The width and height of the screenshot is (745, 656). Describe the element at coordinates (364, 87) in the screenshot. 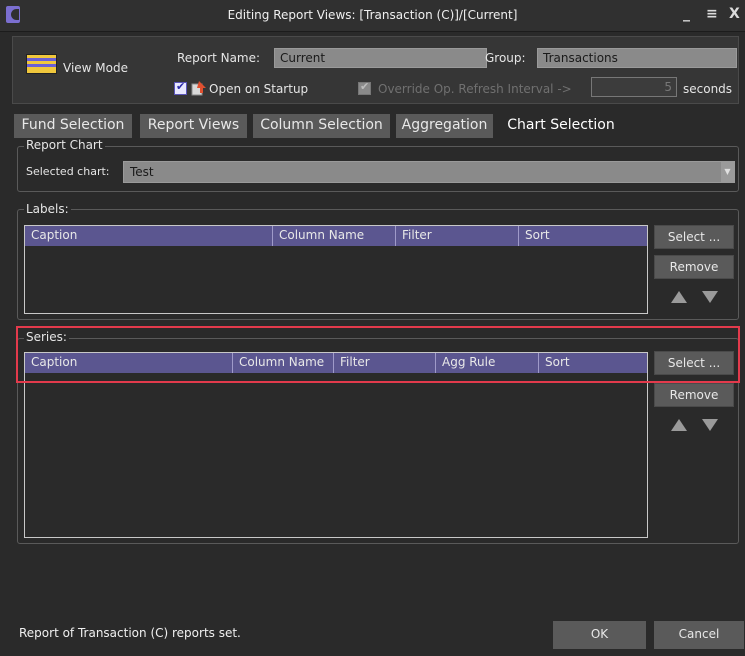

I see `override-refresh-checkbox` at that location.